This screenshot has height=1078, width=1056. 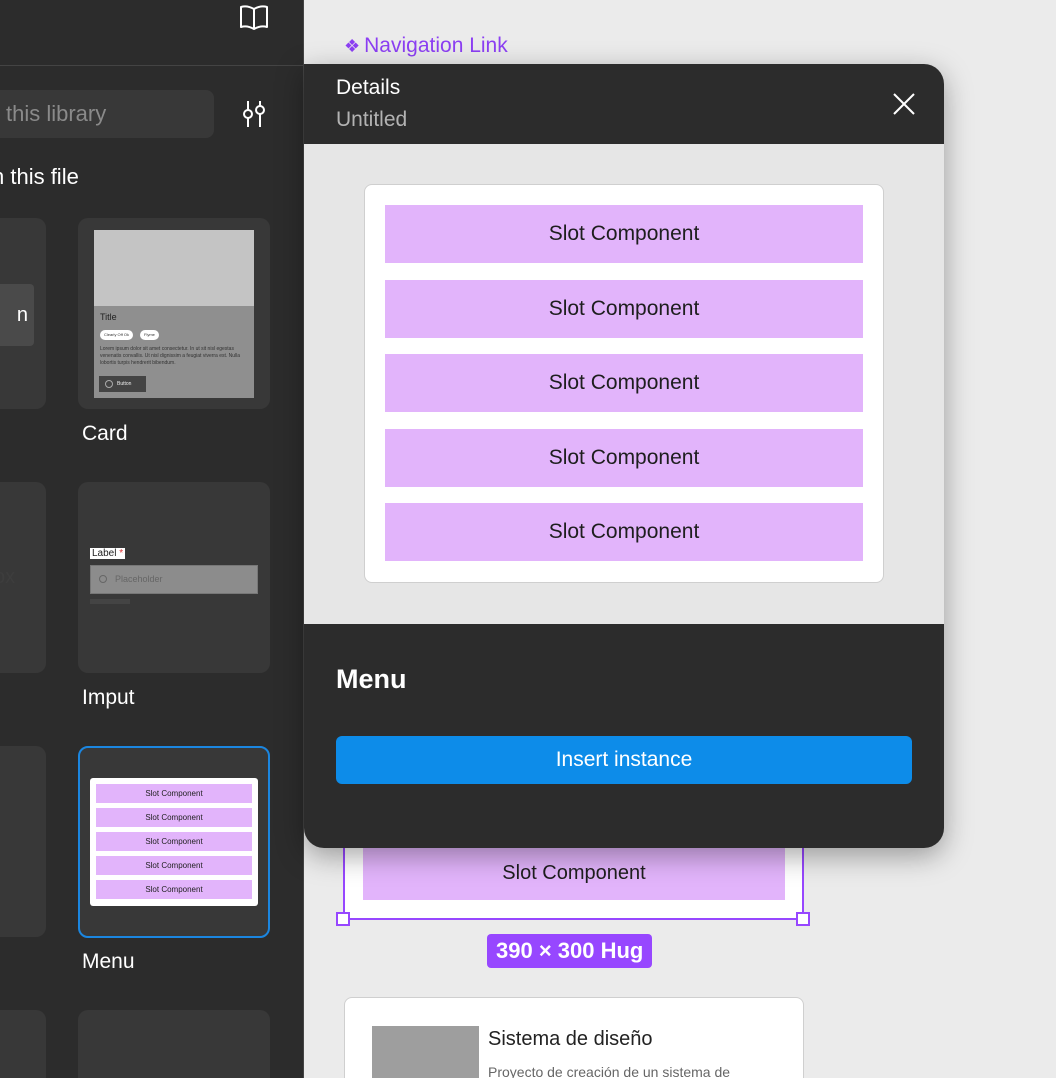 What do you see at coordinates (904, 104) in the screenshot?
I see `close-icon` at bounding box center [904, 104].